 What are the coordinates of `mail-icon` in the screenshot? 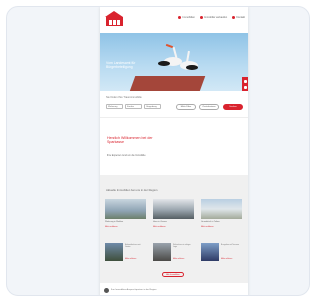 It's located at (245, 81).